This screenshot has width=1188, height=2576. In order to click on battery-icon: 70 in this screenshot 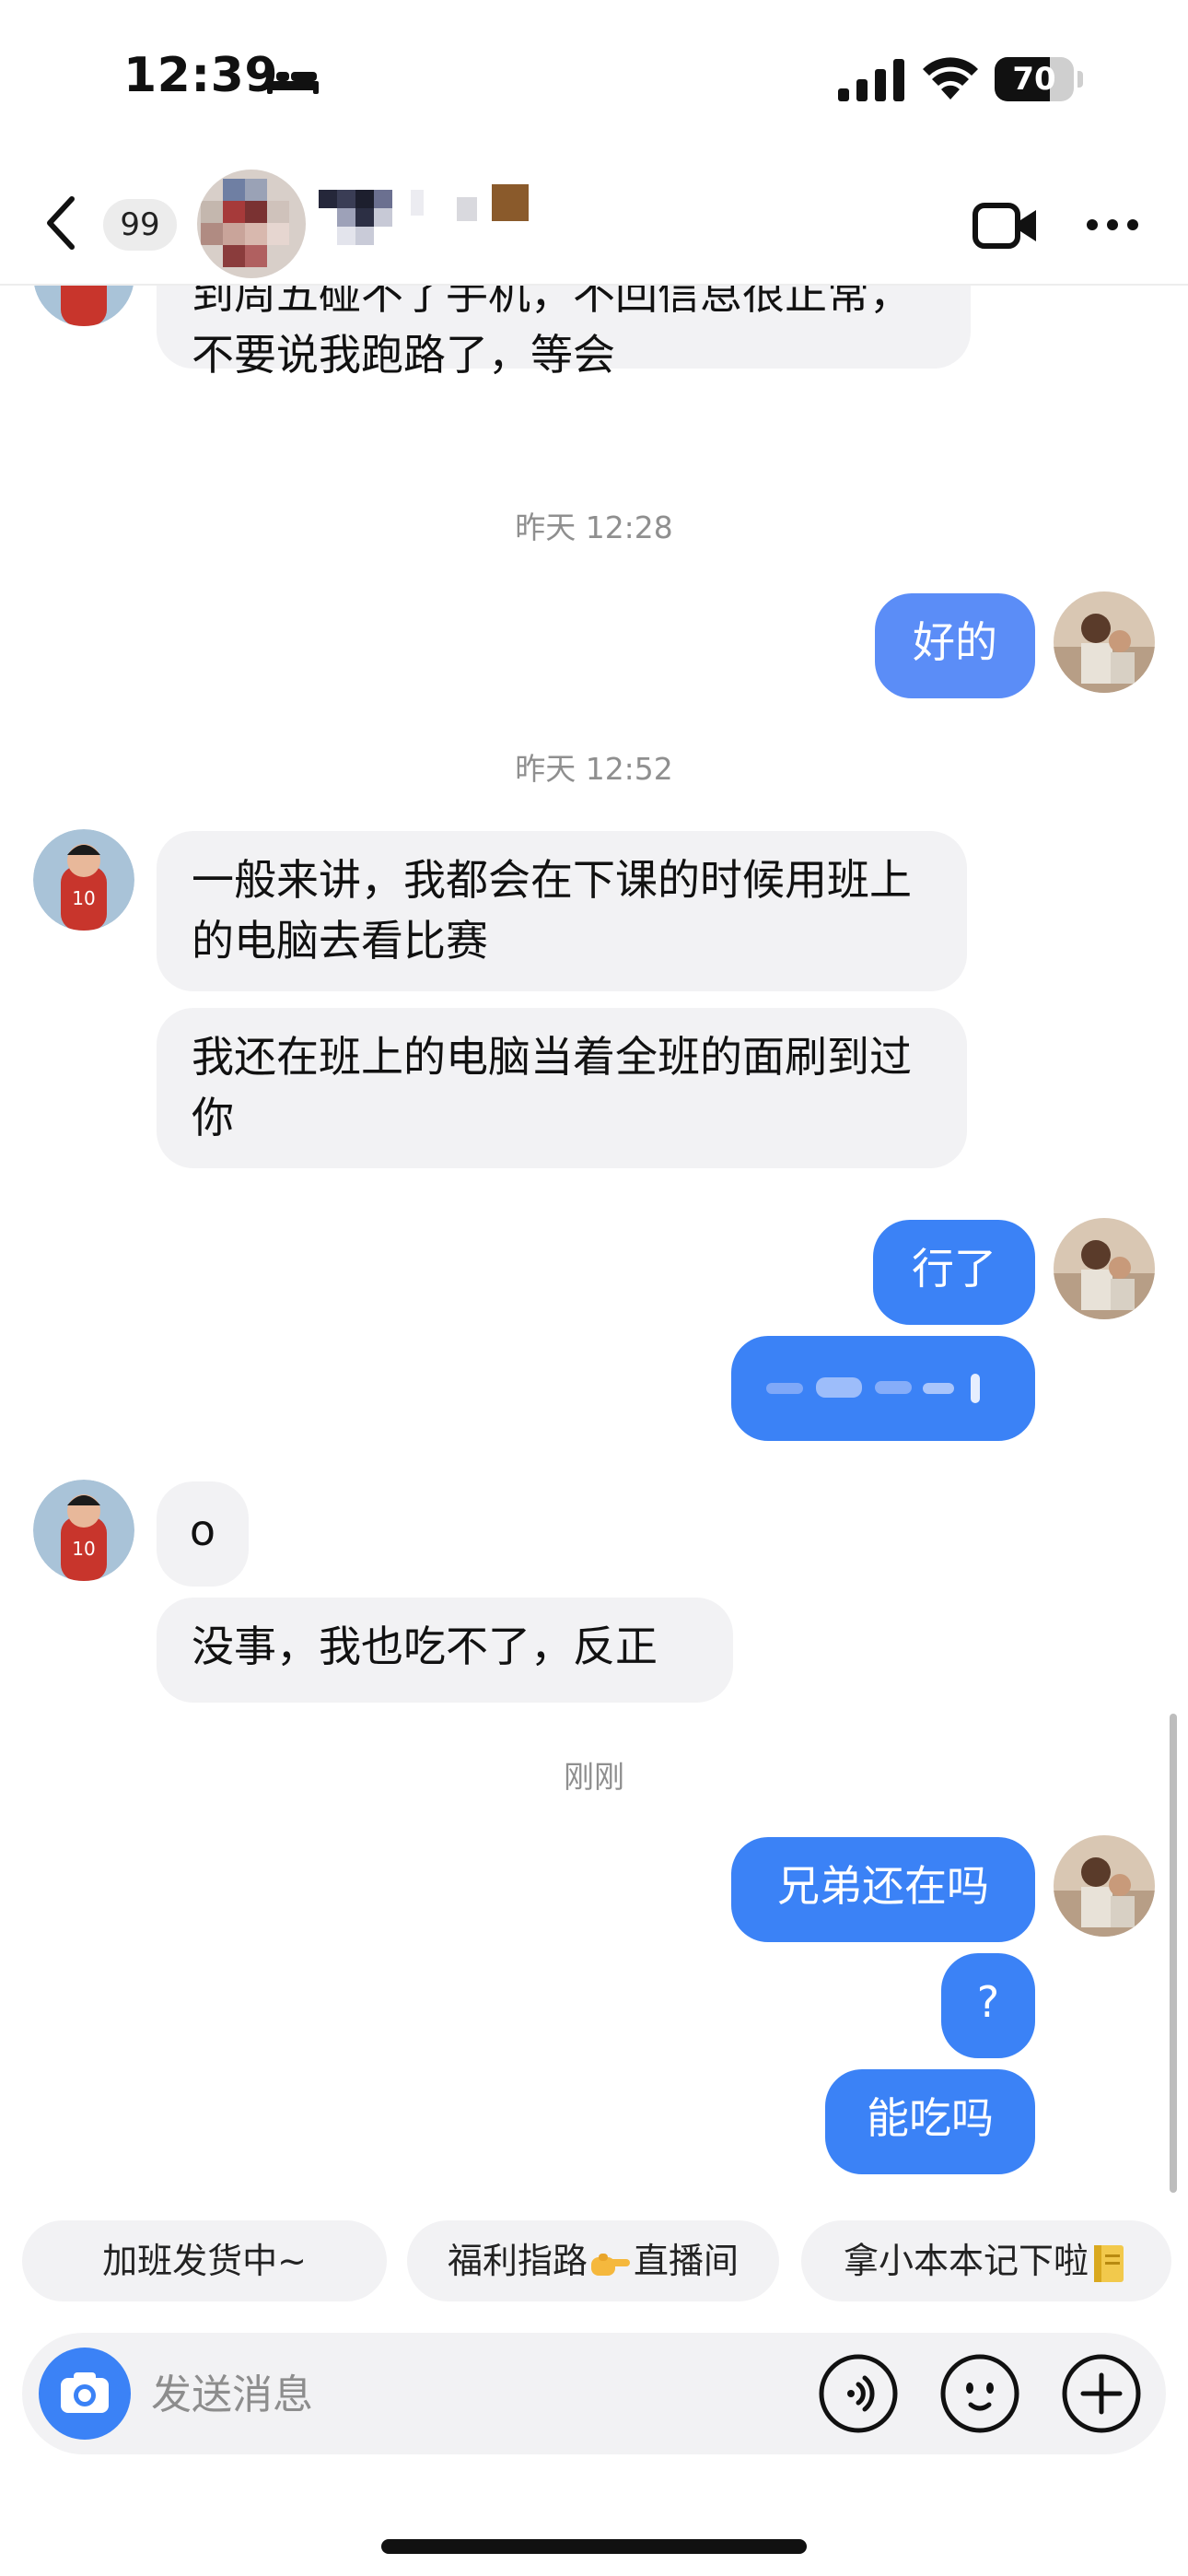, I will do `click(1040, 79)`.